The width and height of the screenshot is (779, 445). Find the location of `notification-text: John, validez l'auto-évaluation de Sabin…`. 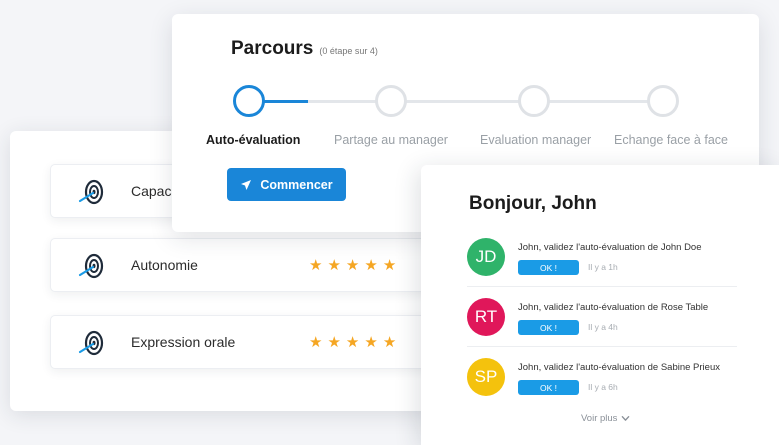

notification-text: John, validez l'auto-évaluation de Sabin… is located at coordinates (619, 367).